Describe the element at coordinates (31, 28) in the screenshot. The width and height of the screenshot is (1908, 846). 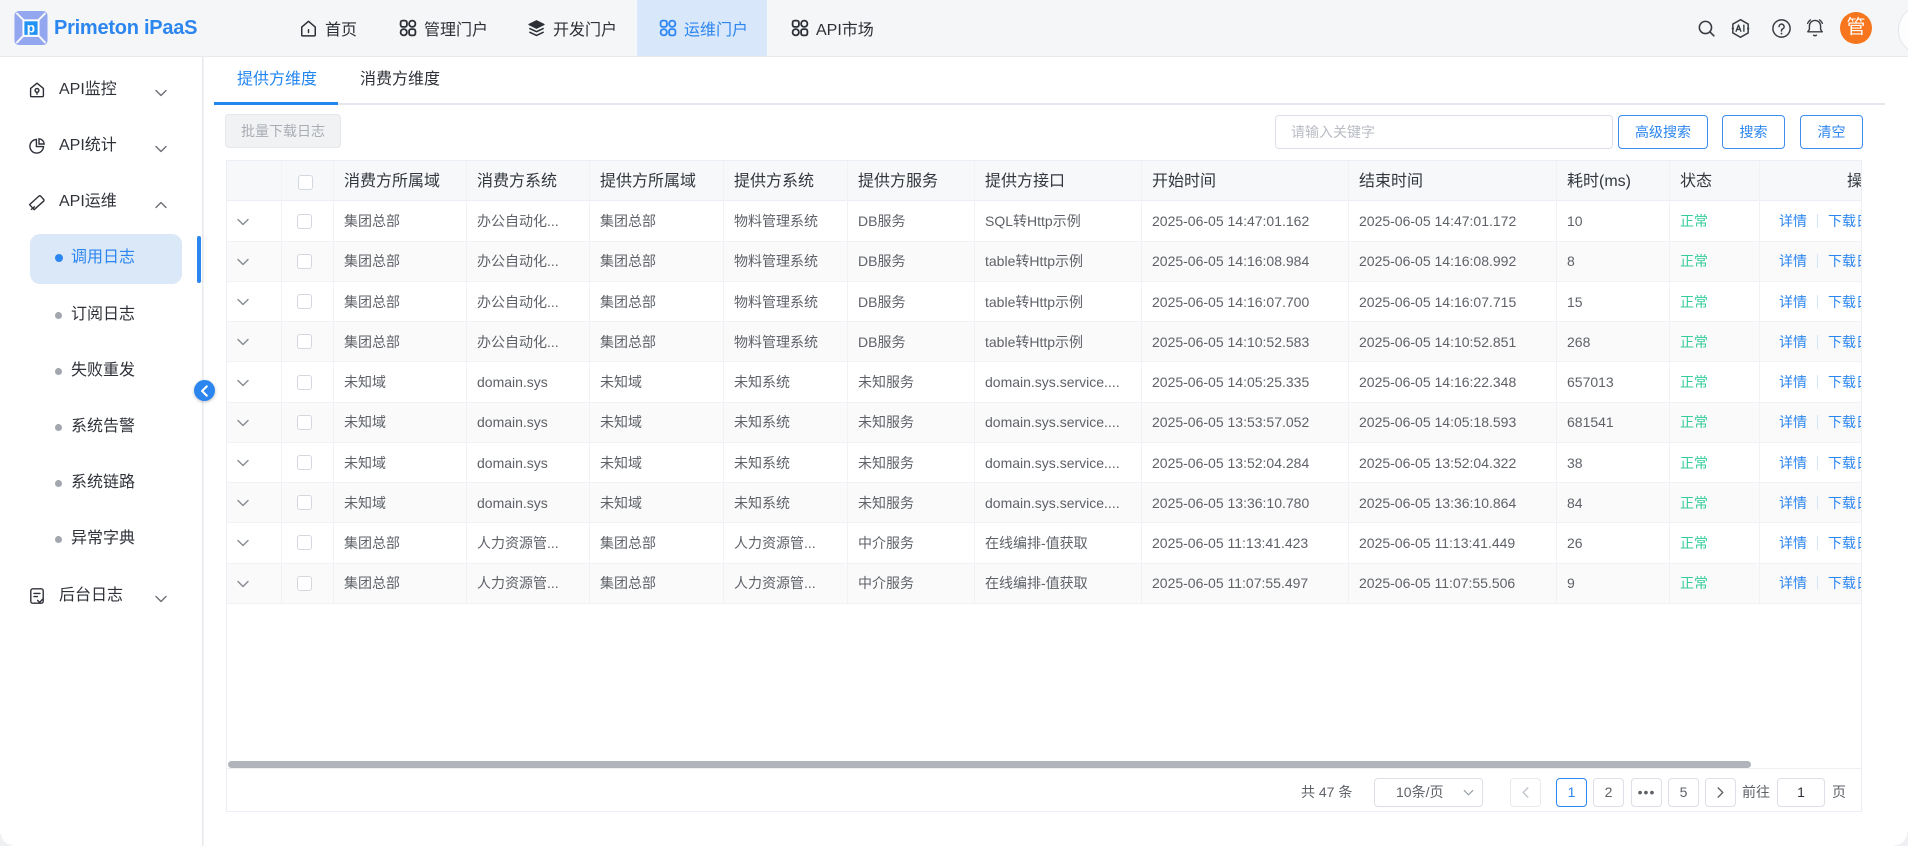
I see `svg-text: p` at that location.